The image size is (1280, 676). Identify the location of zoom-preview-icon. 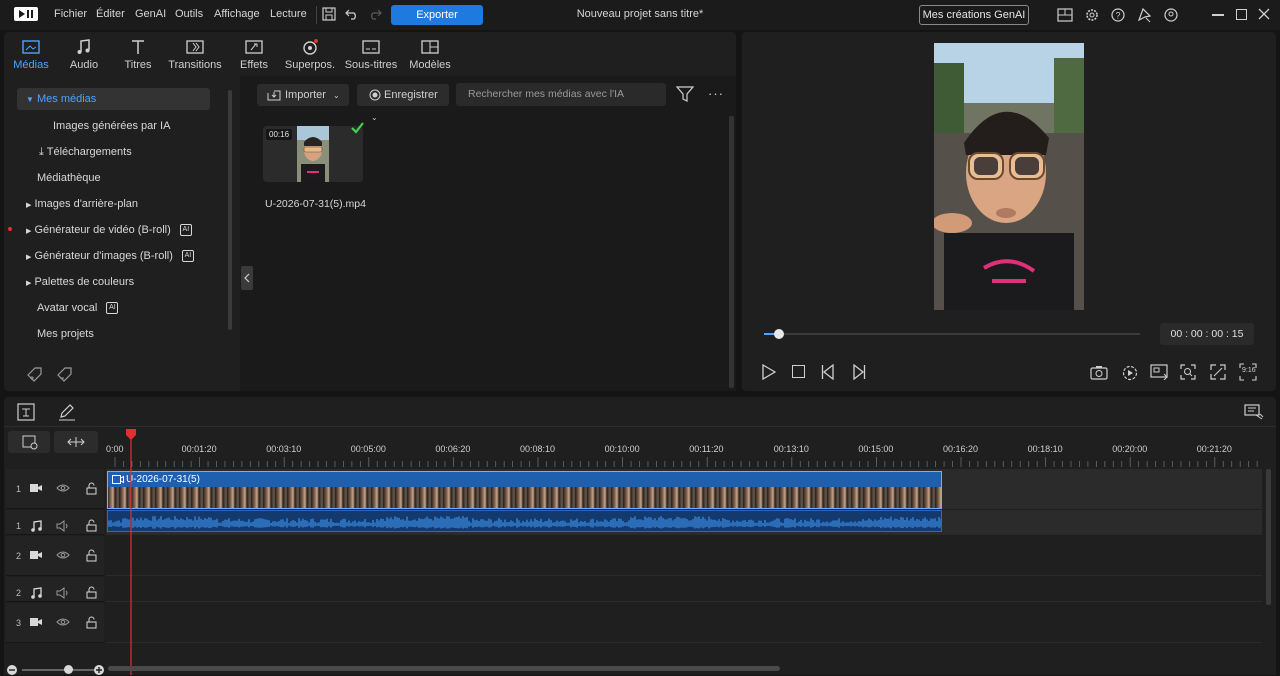
(1188, 372).